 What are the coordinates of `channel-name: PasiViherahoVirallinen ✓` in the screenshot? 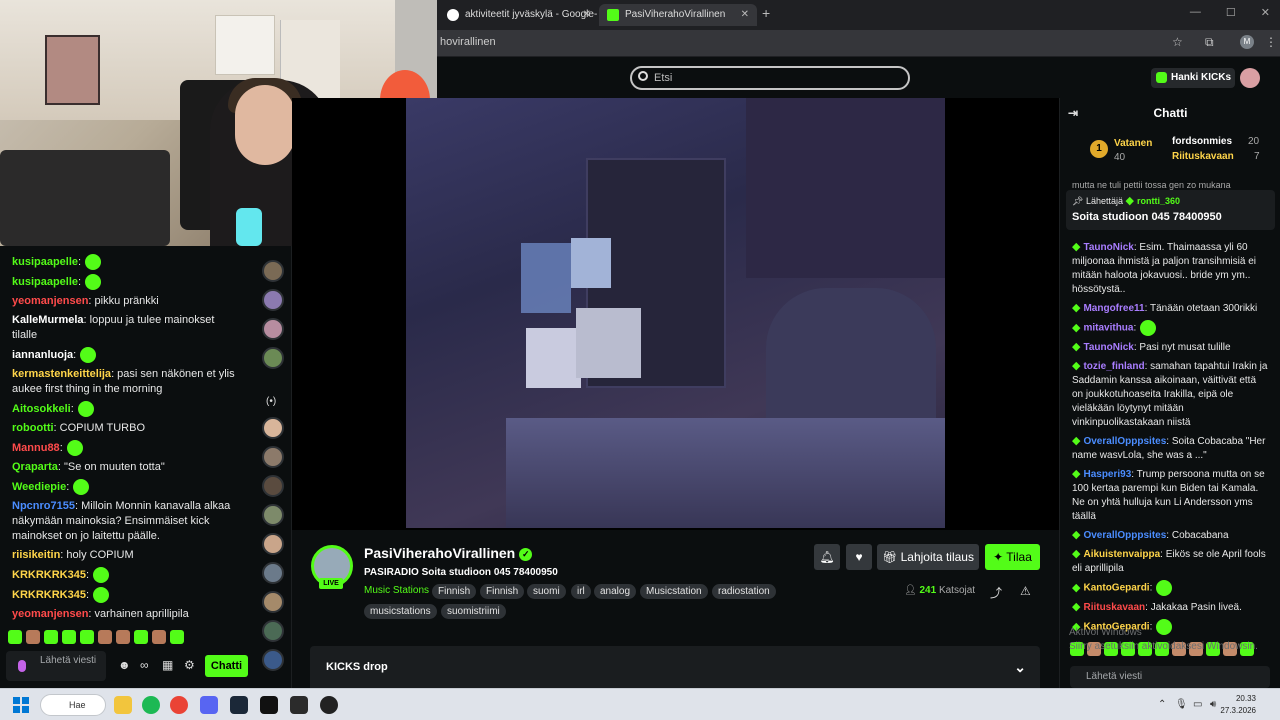 It's located at (448, 553).